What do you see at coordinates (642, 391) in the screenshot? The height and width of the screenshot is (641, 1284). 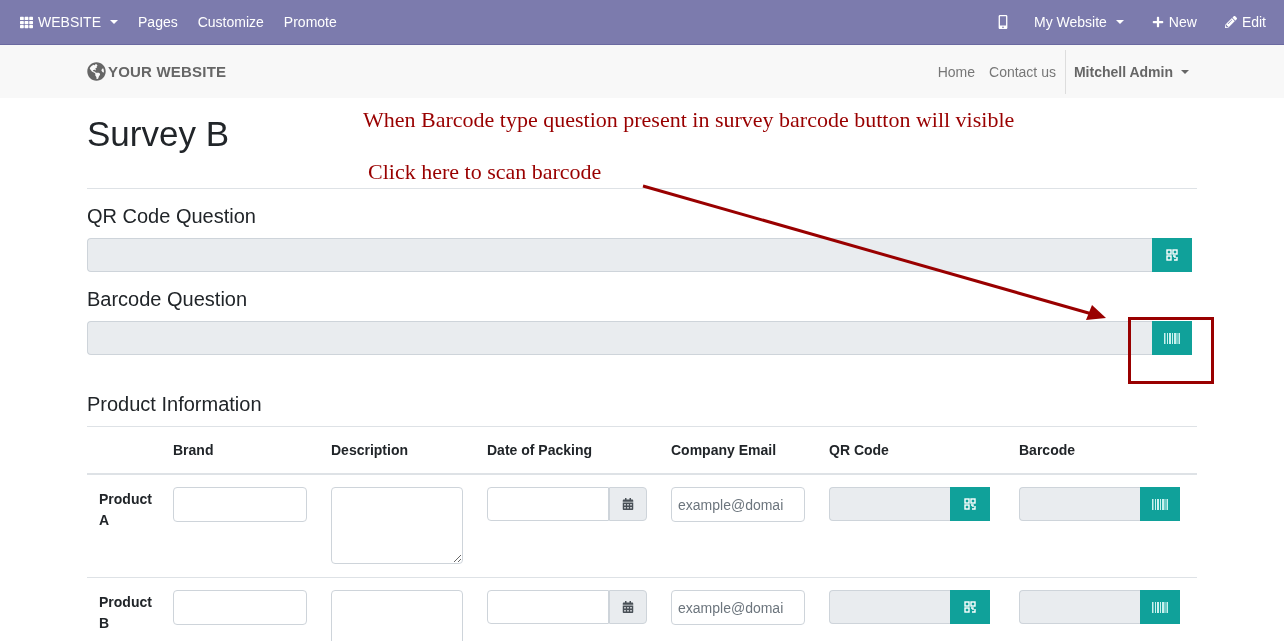 I see `matrix-question-title: Product Information` at bounding box center [642, 391].